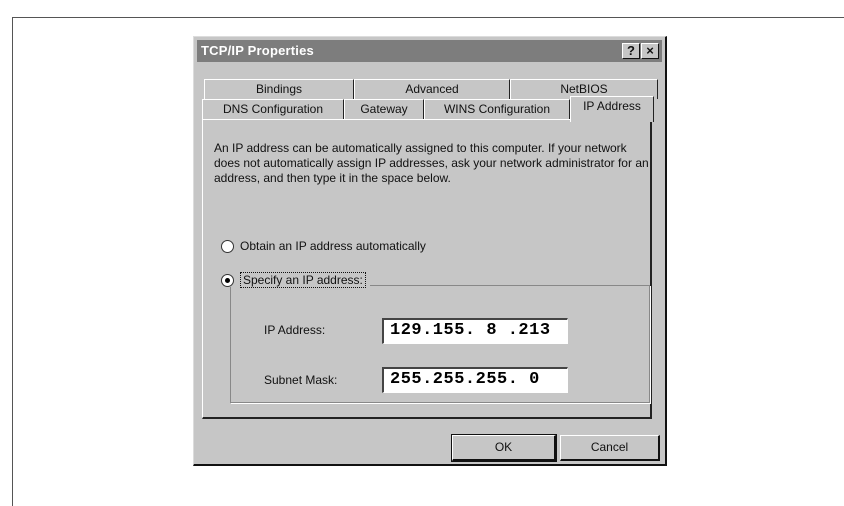 Image resolution: width=844 pixels, height=506 pixels. I want to click on tab-bindings: Bindings, so click(279, 89).